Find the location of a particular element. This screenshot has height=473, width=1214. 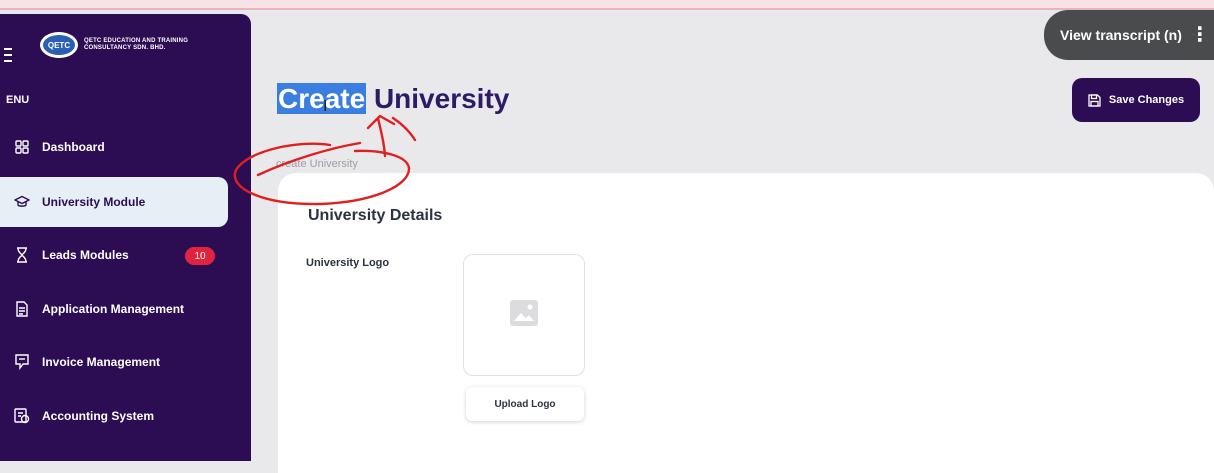

logo-emblem: QETC is located at coordinates (59, 45).